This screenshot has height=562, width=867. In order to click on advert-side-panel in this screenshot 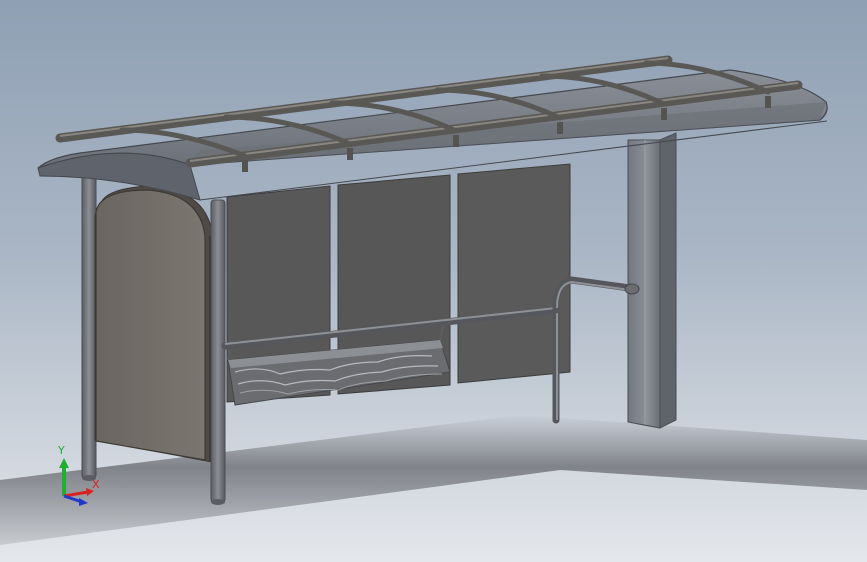, I will do `click(153, 324)`.